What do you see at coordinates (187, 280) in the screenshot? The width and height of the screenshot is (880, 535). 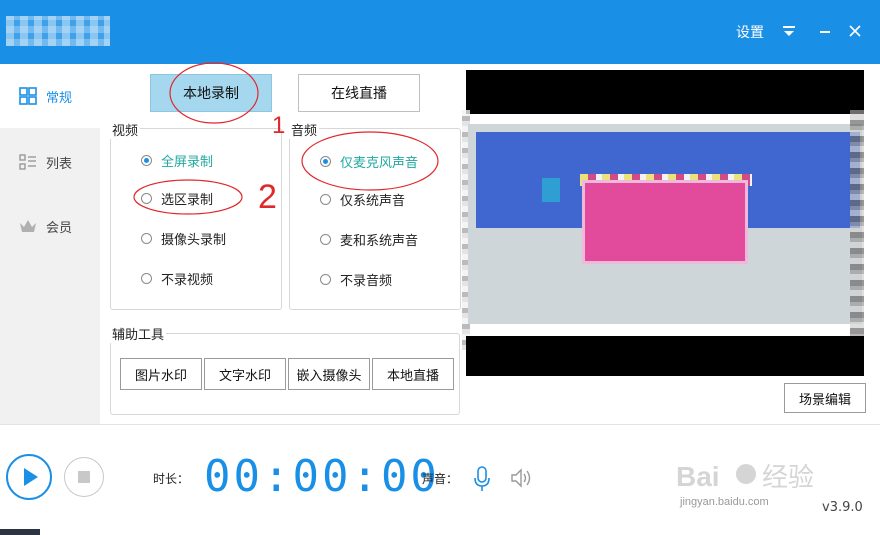 I see `radio-label: 不录视频` at bounding box center [187, 280].